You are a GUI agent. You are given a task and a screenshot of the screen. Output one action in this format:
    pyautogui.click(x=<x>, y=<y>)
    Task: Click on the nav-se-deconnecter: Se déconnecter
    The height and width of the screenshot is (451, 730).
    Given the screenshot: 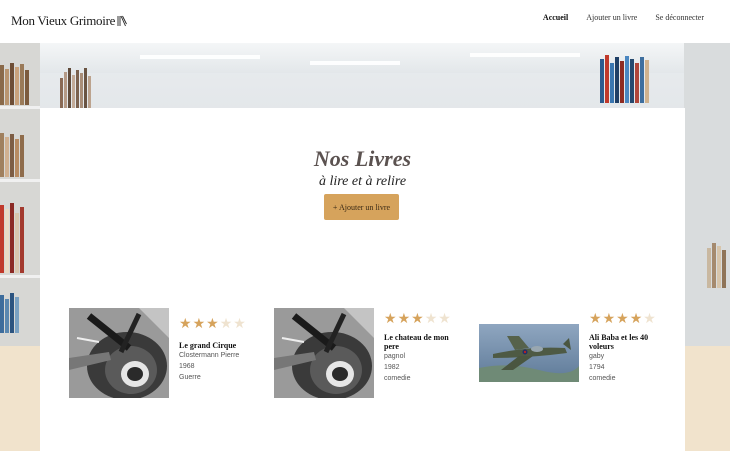 What is the action you would take?
    pyautogui.click(x=679, y=17)
    